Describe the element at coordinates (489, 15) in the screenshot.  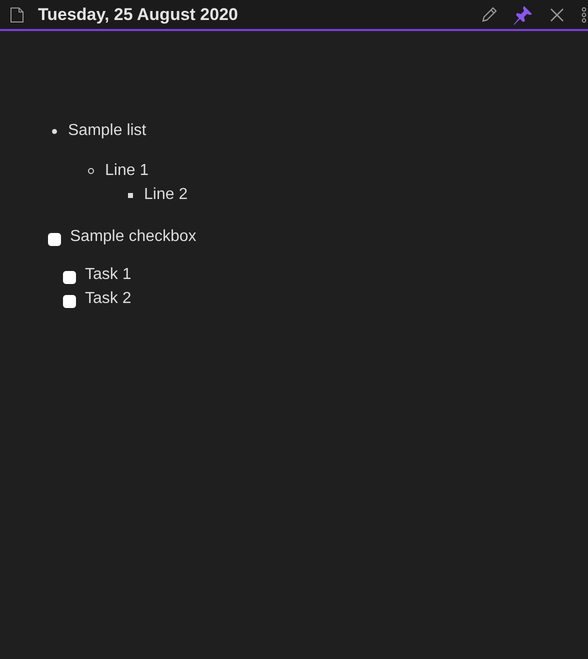
I see `pencil-icon` at that location.